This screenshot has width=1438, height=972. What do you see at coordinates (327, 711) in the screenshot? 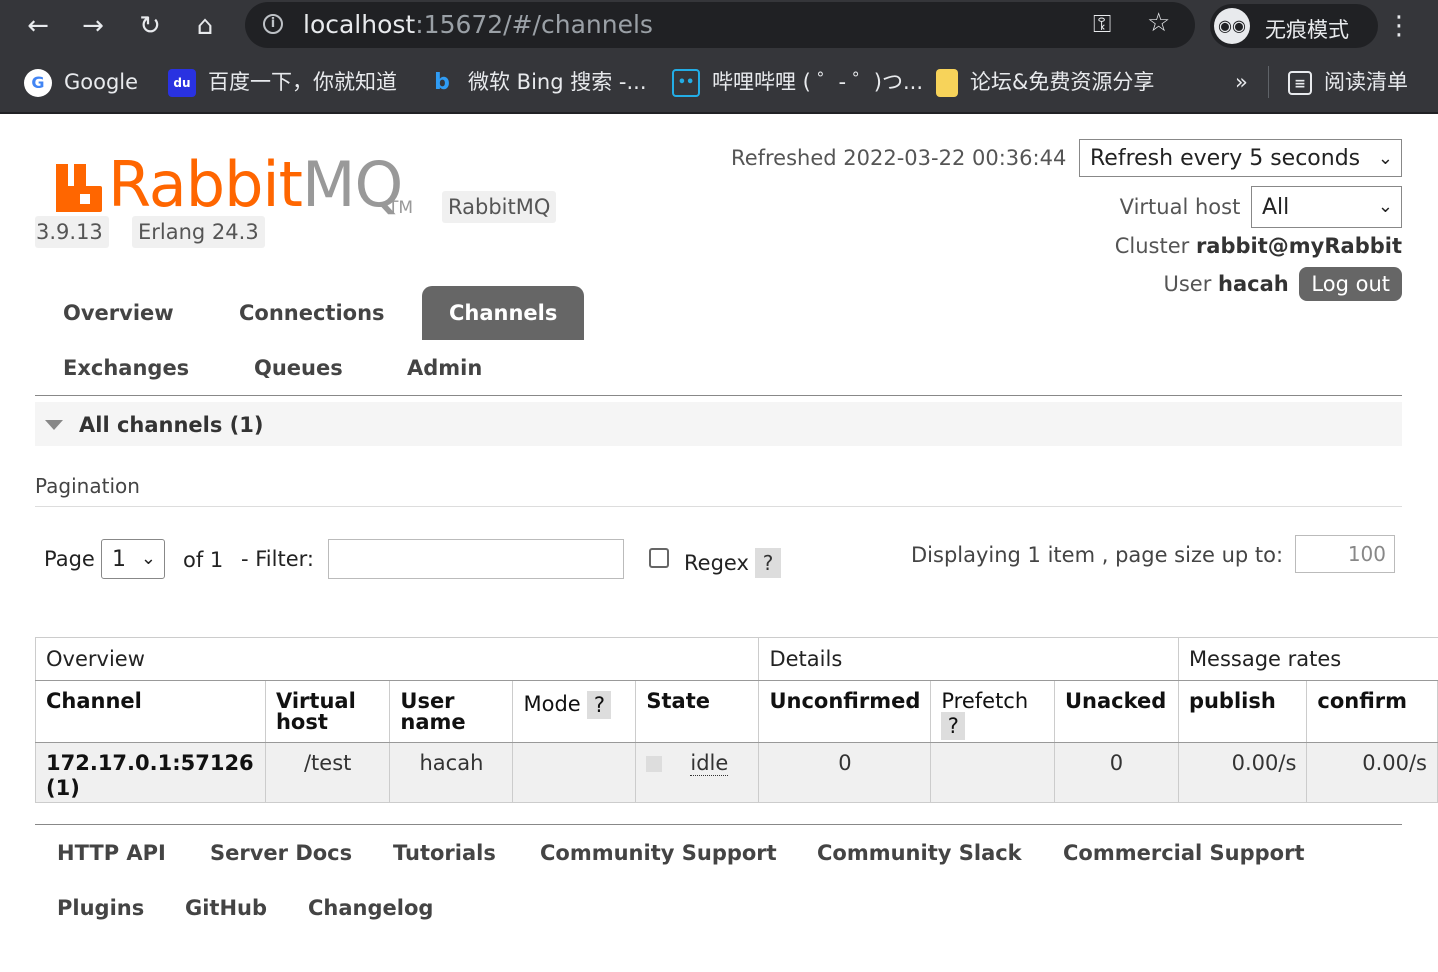
I see `col-virtual-host: Virtual host` at bounding box center [327, 711].